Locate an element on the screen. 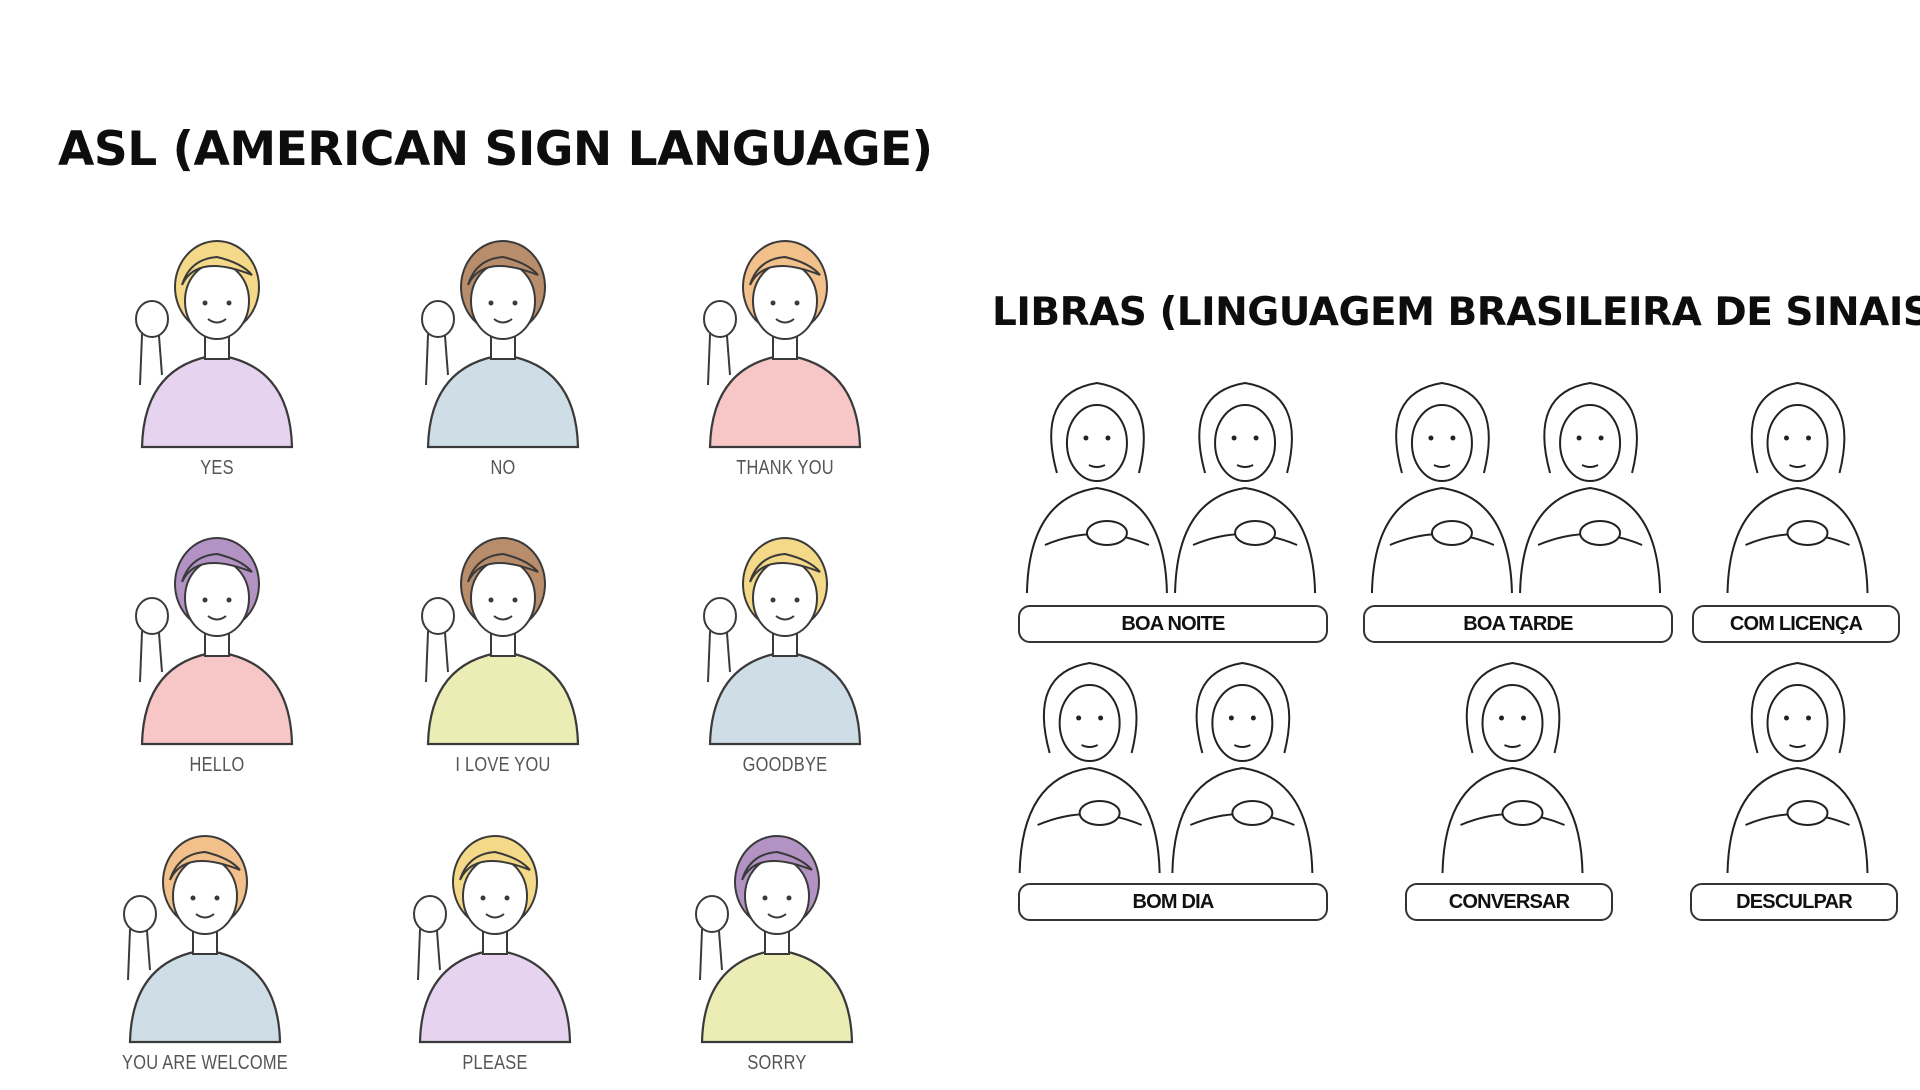  libras-sign-label: COM LICENÇA is located at coordinates (1796, 624).